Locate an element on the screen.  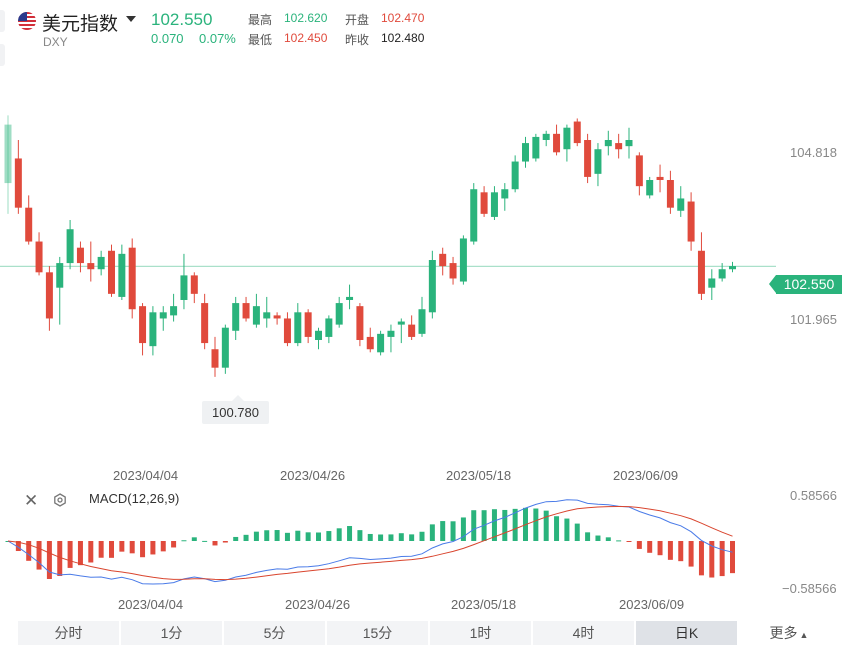
tab-daily: 日K is located at coordinates (686, 633).